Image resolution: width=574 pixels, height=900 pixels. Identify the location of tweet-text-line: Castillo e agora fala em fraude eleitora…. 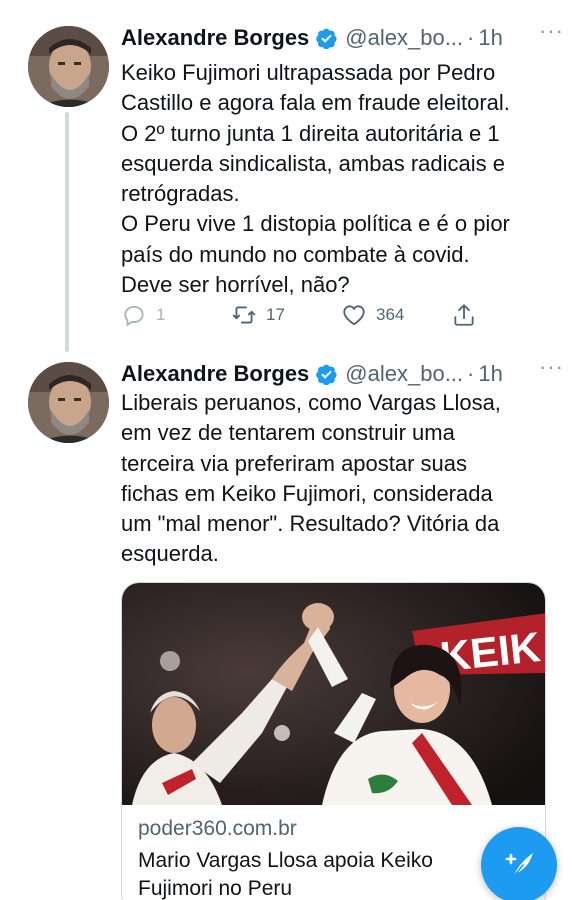
(315, 103).